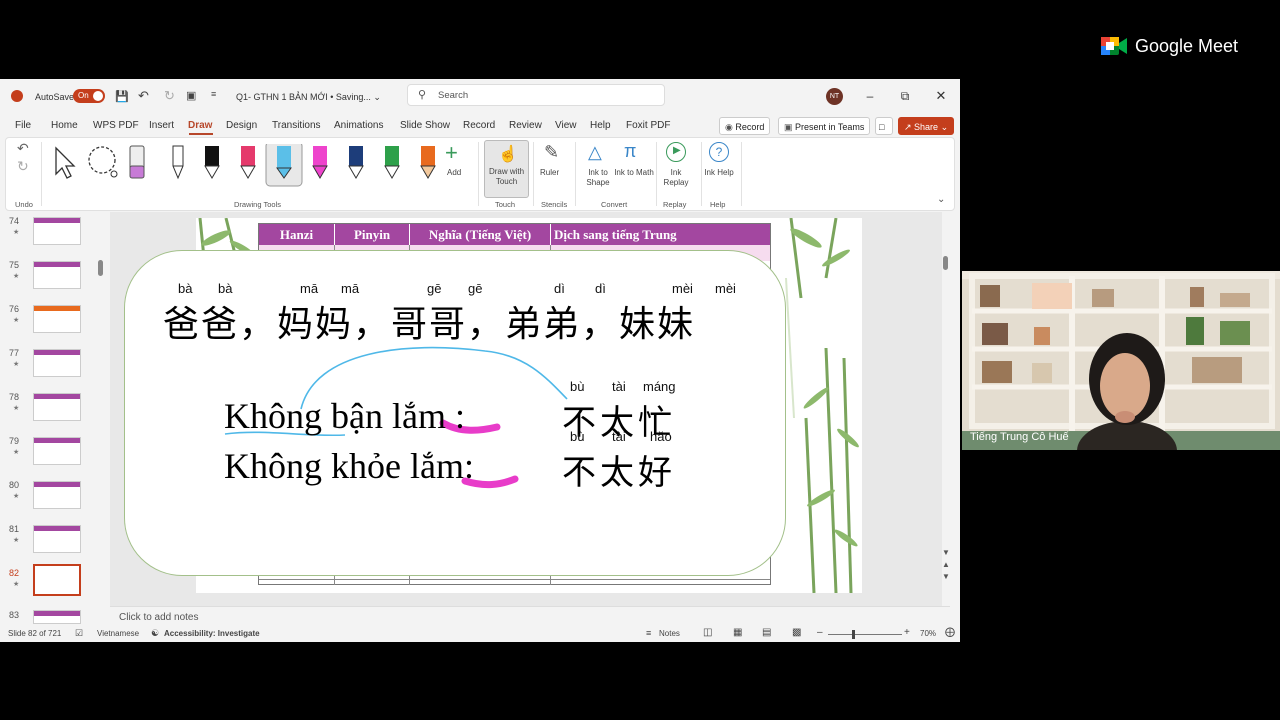 This screenshot has height=720, width=1280. Describe the element at coordinates (35, 633) in the screenshot. I see `slide-counter: Slide 82 of 721` at that location.